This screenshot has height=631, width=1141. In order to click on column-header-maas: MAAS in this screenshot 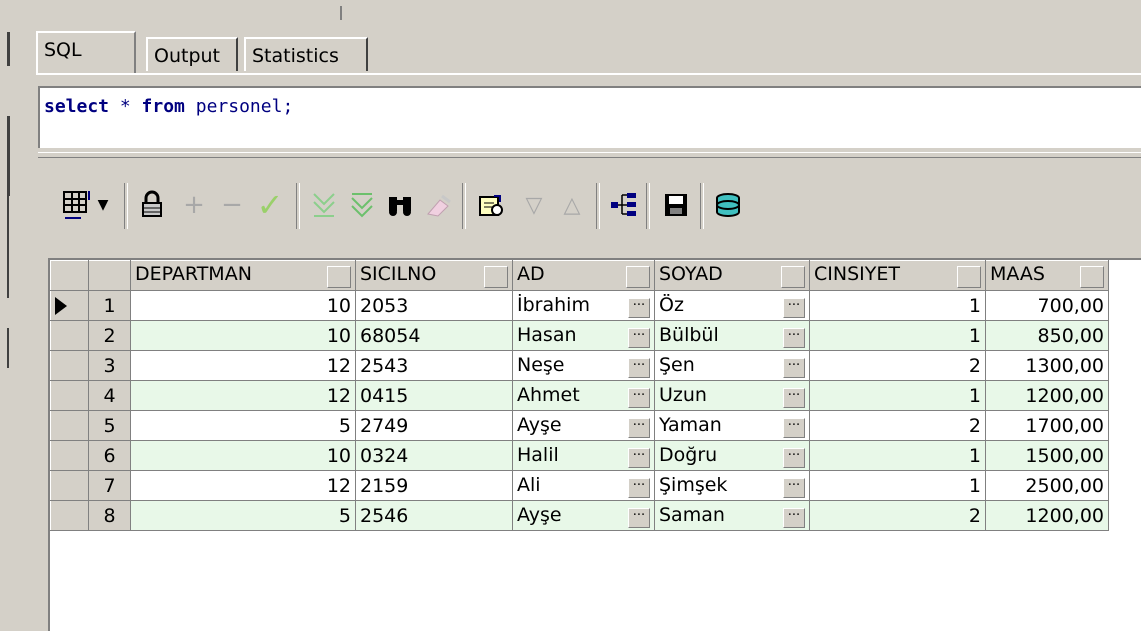, I will do `click(1047, 275)`.